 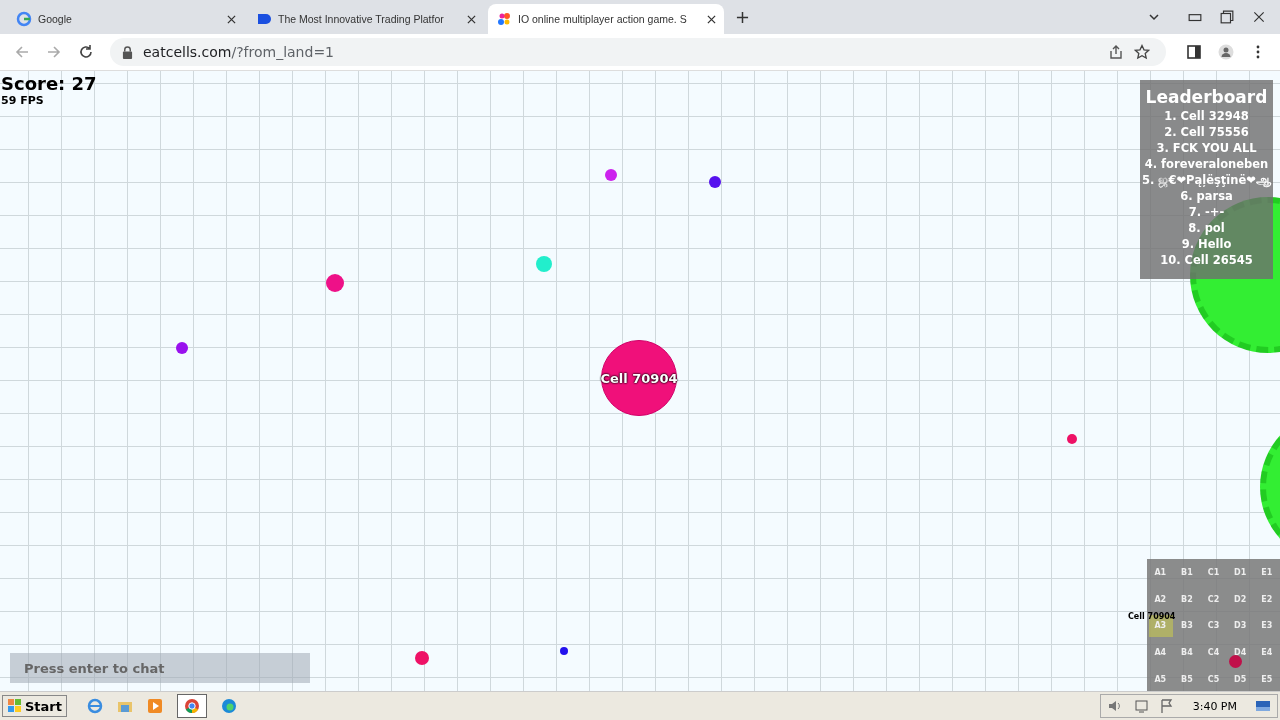 What do you see at coordinates (1213, 572) in the screenshot?
I see `minimap-cell-label: C1` at bounding box center [1213, 572].